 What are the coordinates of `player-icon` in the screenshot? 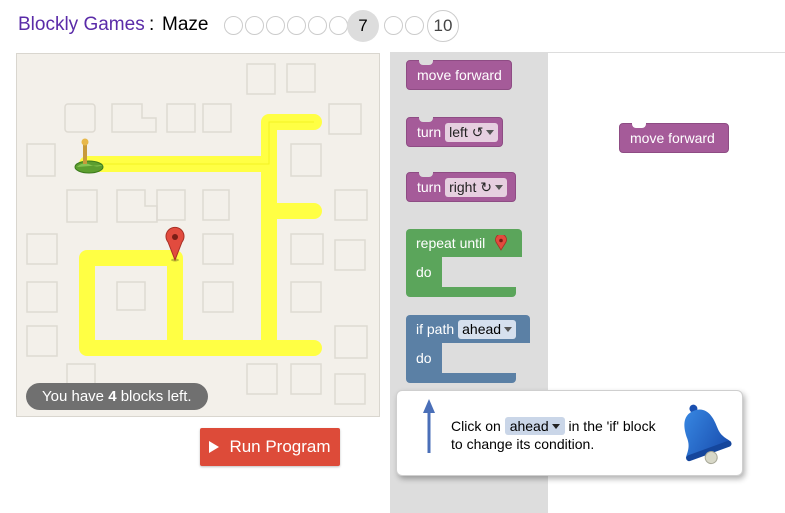 It's located at (89, 156).